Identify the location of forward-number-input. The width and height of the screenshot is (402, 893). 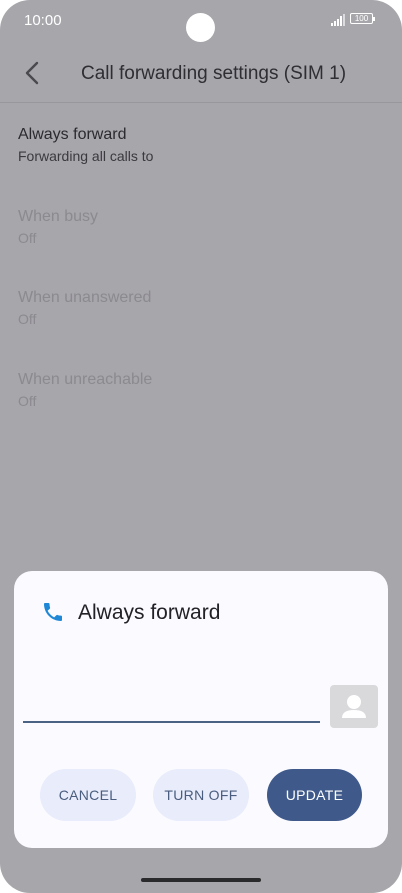
(171, 706).